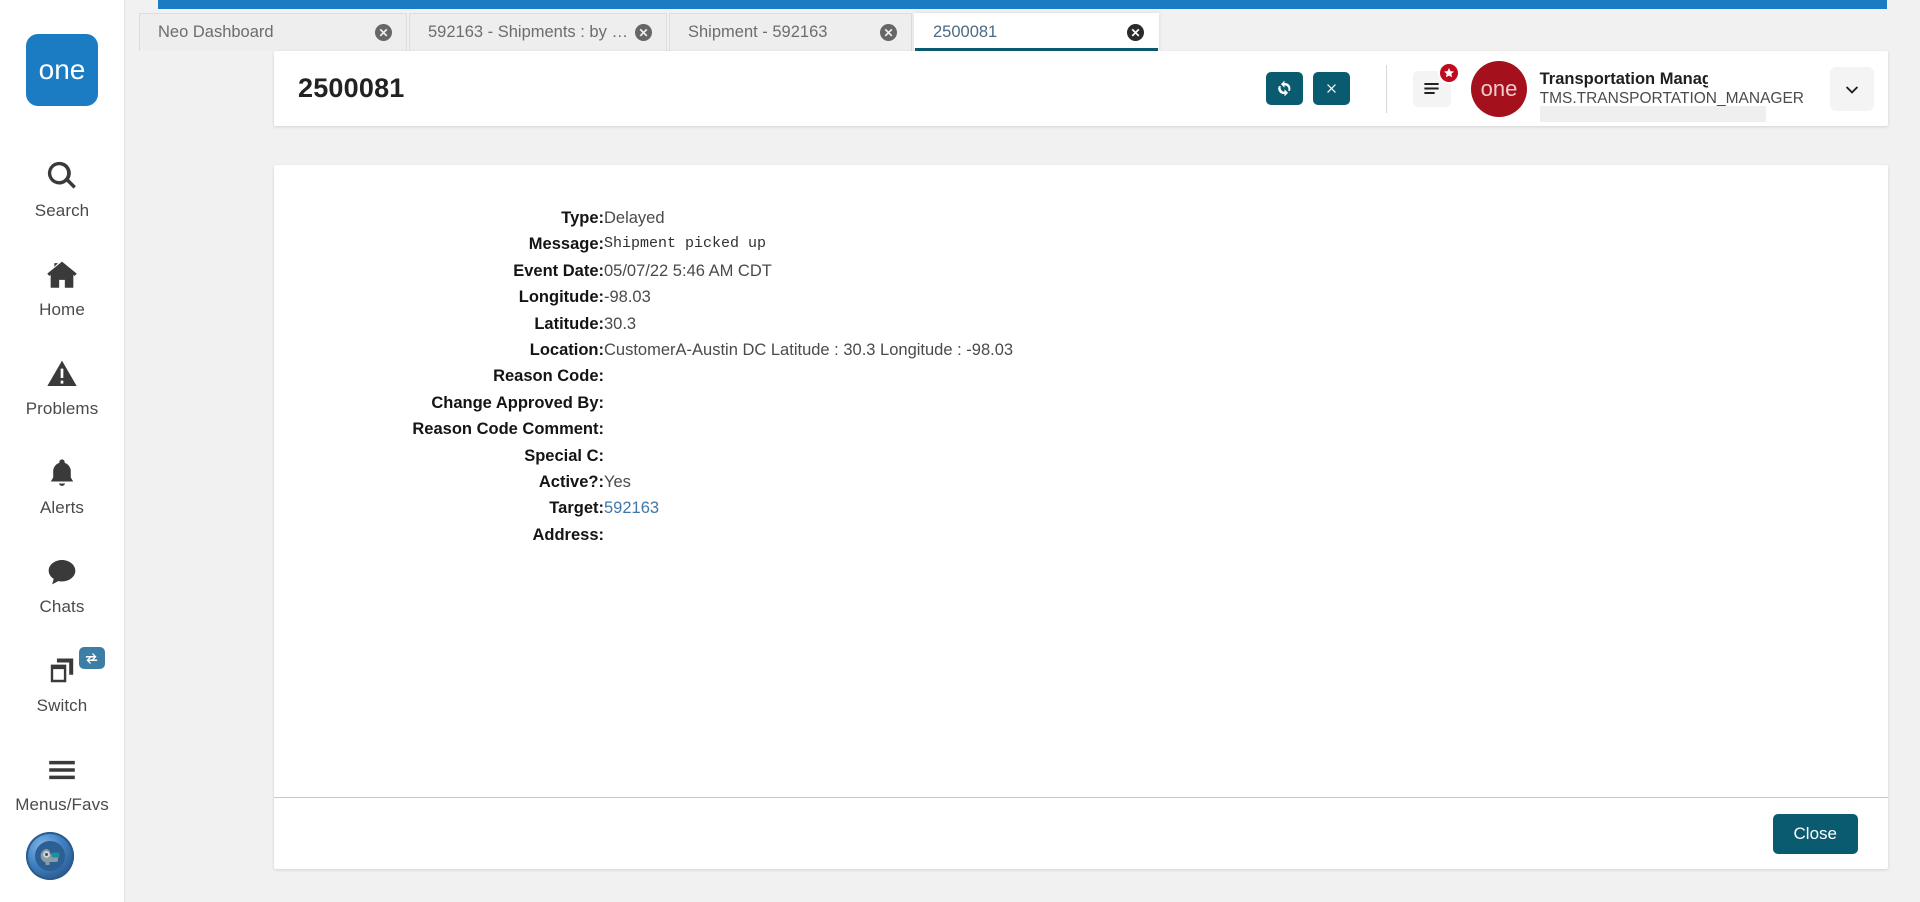 The image size is (1920, 902). I want to click on tab-shipment-592163: Shipment - 592163 ✕, so click(790, 32).